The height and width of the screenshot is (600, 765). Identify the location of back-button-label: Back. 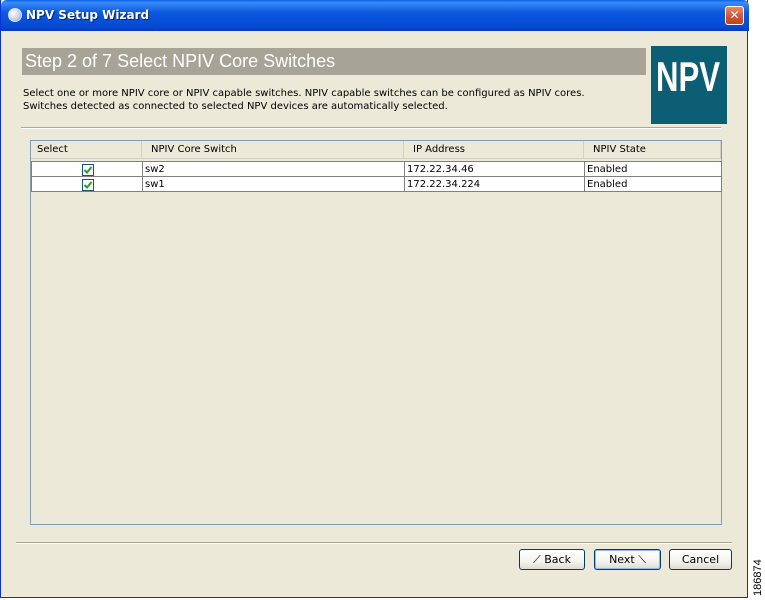
(557, 559).